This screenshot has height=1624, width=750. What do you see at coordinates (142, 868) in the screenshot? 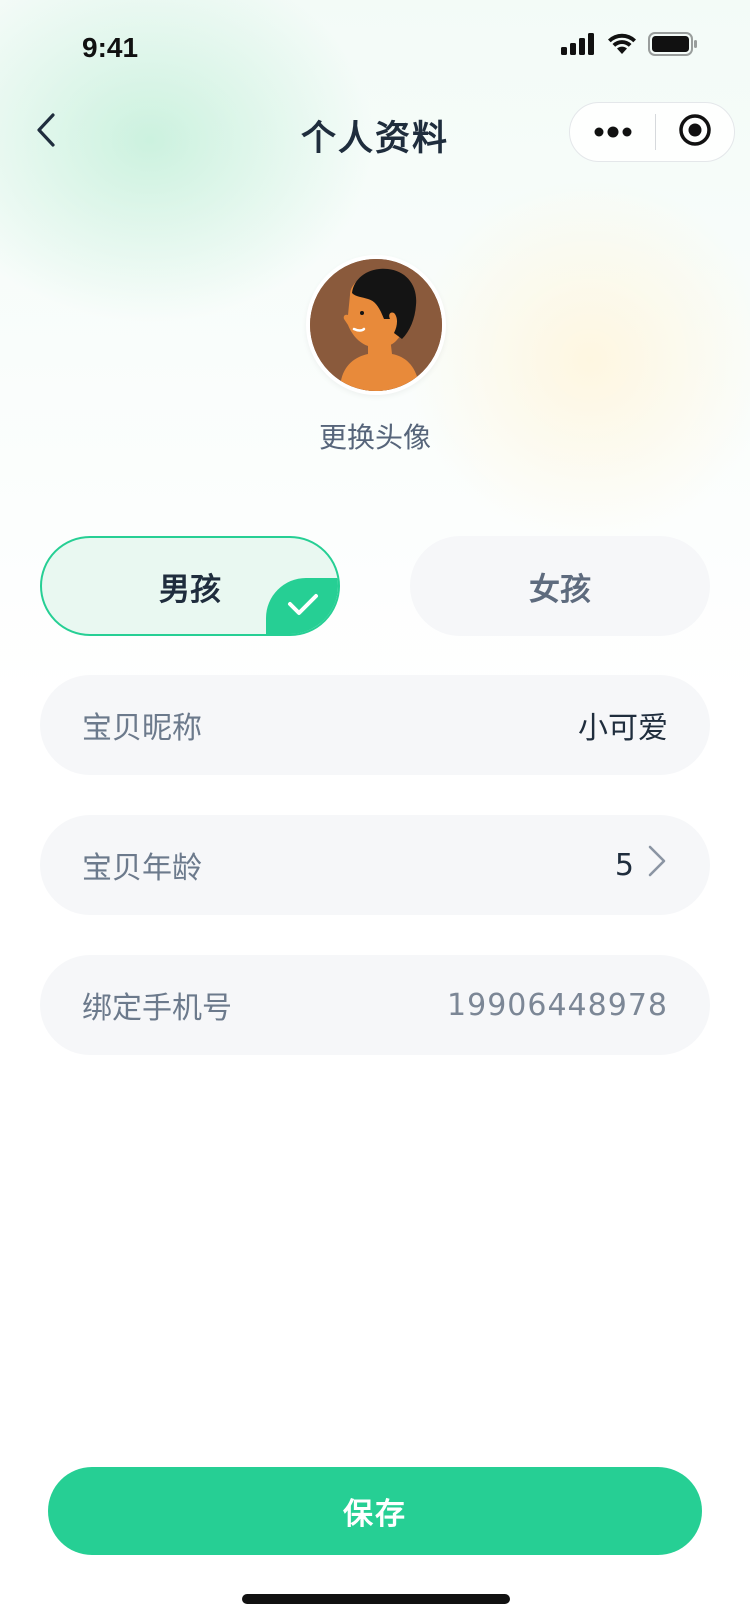
I see `age-label: 宝贝年龄` at bounding box center [142, 868].